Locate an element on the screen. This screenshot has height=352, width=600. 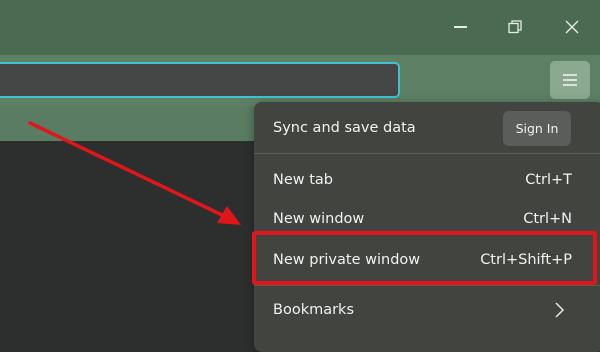
restore-button is located at coordinates (515, 27).